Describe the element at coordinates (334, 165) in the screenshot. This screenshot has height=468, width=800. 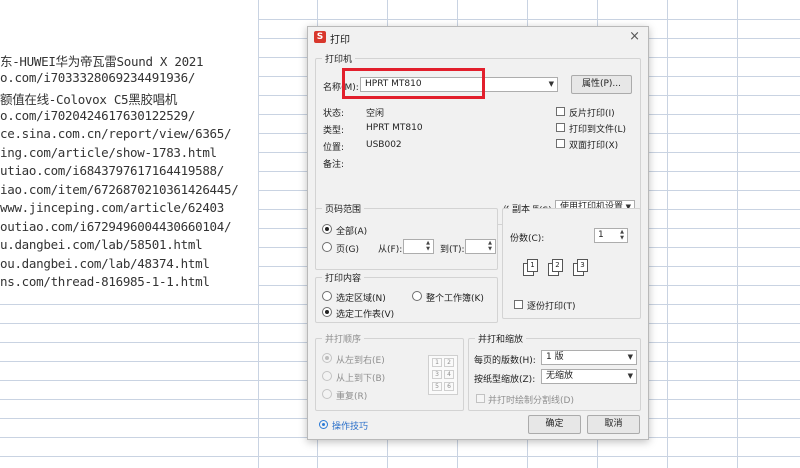
I see `comment-label: 备注:` at that location.